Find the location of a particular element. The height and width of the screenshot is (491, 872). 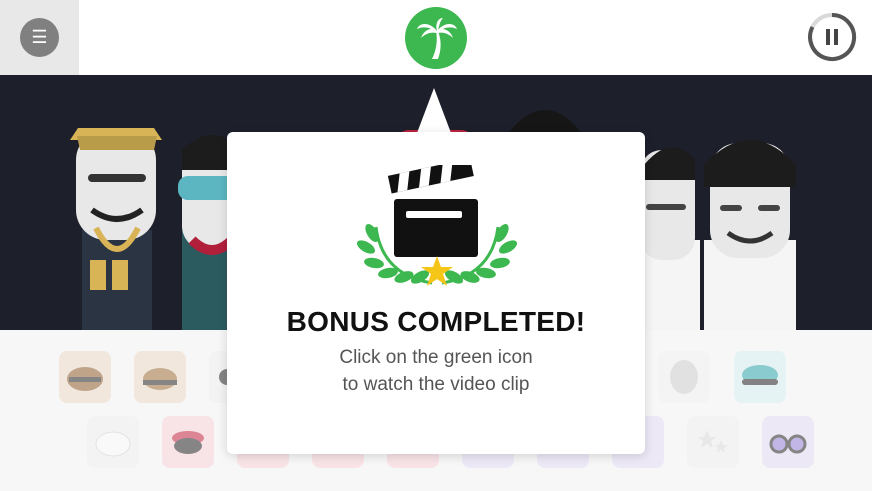

bonus-video-button is located at coordinates (436, 38).